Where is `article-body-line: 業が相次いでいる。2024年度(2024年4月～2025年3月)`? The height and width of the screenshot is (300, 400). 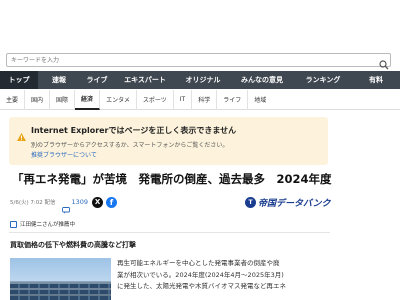
article-body-line: 業が相次いでいる。2024年度(2024年4月～2025年3月) is located at coordinates (200, 274).